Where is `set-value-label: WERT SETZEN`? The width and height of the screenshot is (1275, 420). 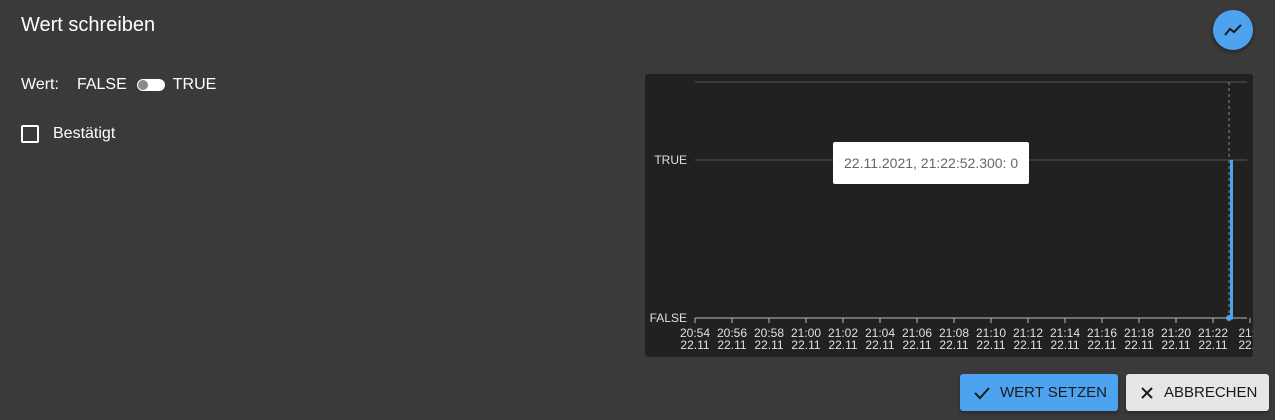 set-value-label: WERT SETZEN is located at coordinates (1053, 392).